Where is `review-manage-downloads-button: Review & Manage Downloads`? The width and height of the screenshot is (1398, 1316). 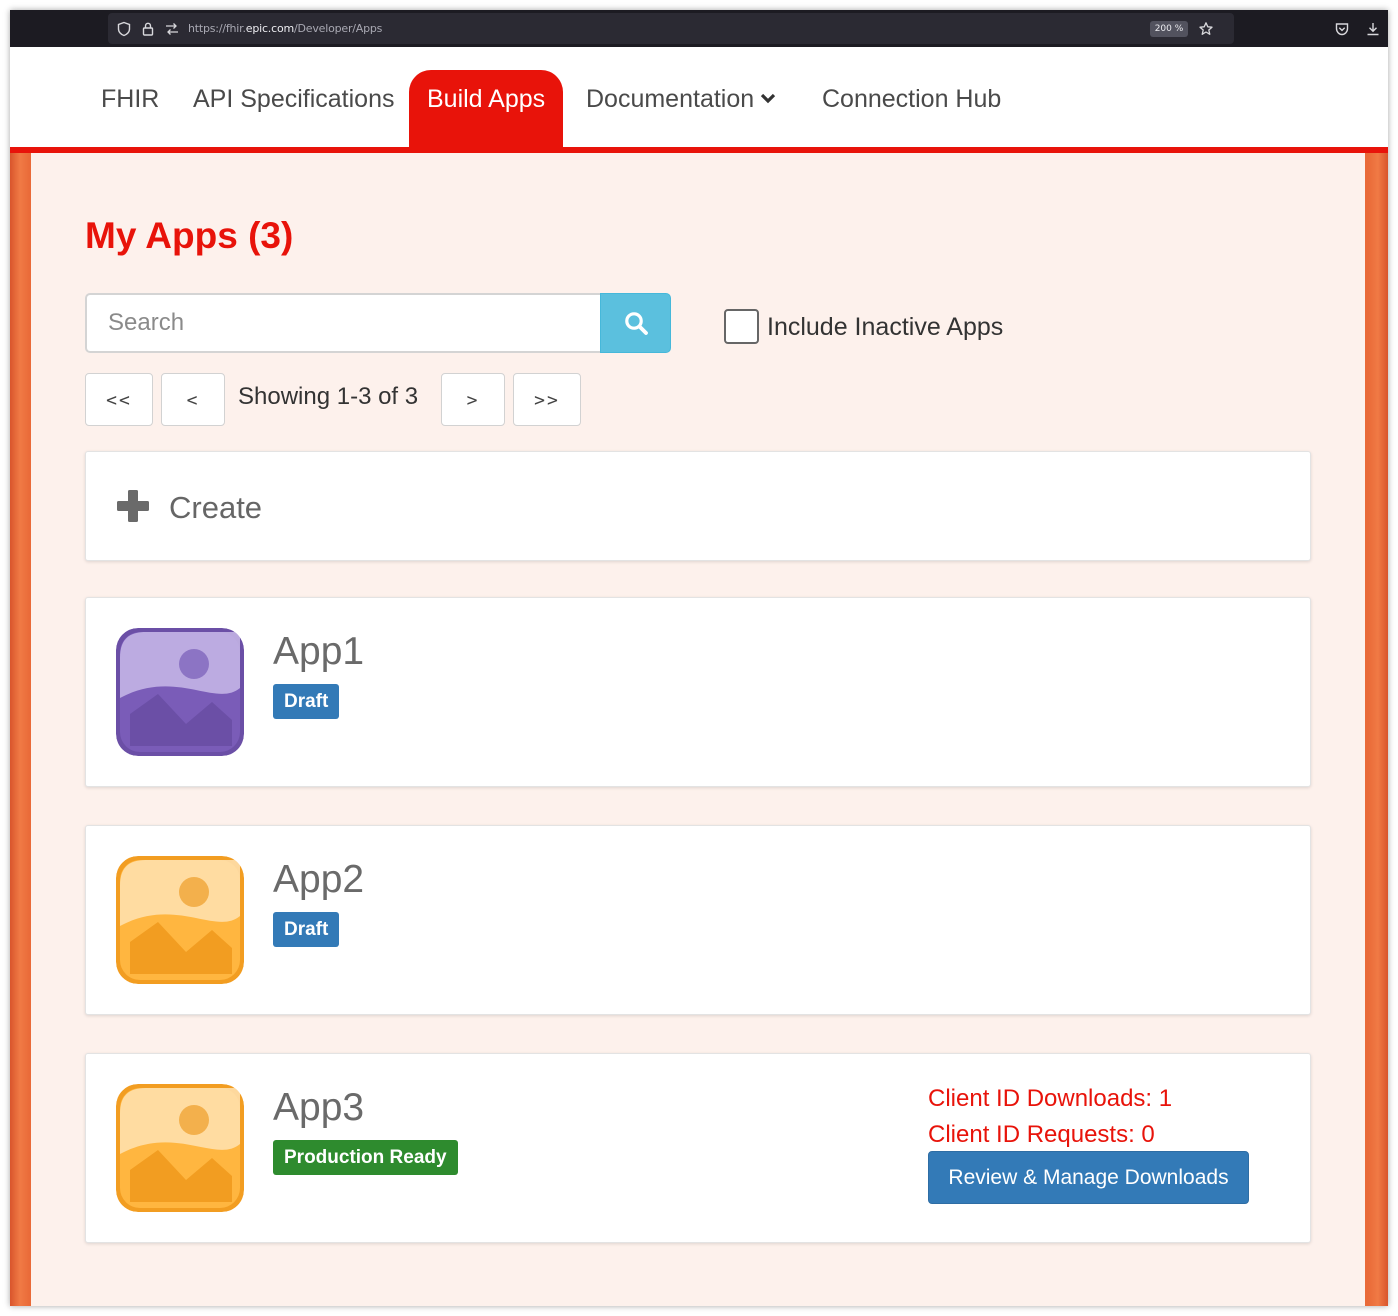 review-manage-downloads-button: Review & Manage Downloads is located at coordinates (1088, 1177).